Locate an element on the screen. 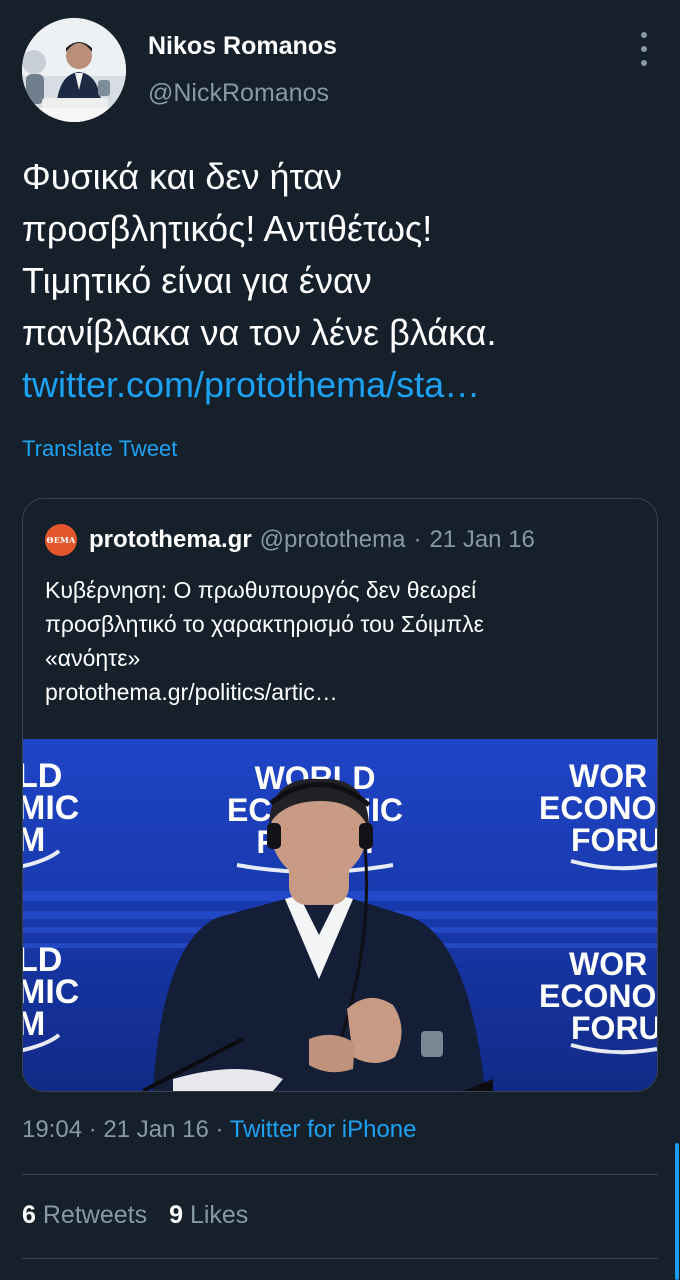  tweet-stats: 6 Retweets 9 Likes is located at coordinates (146, 1215).